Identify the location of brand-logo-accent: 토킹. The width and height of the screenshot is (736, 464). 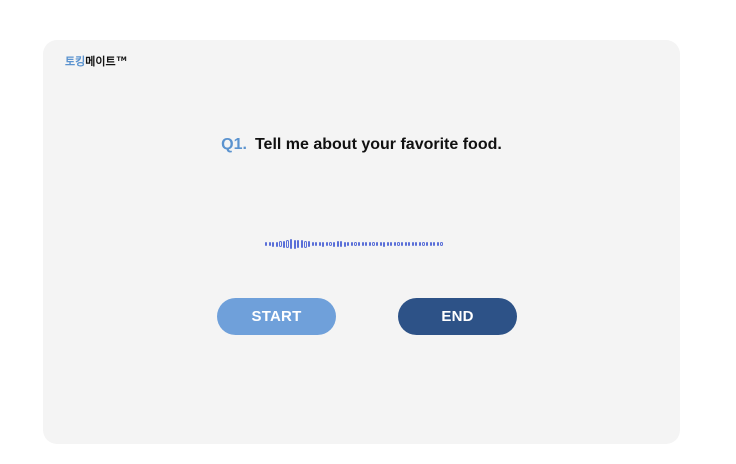
(75, 61).